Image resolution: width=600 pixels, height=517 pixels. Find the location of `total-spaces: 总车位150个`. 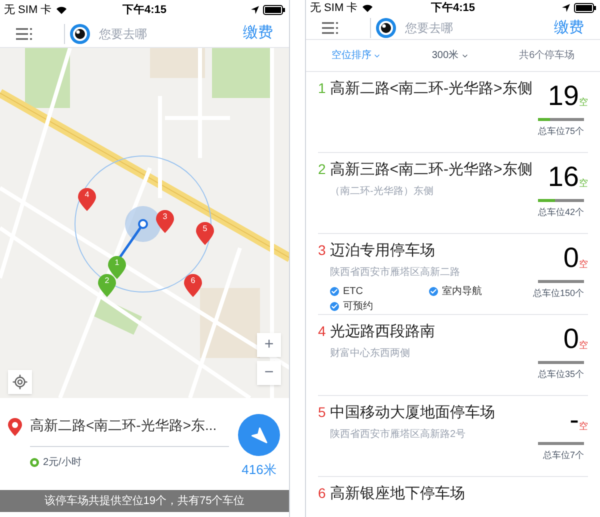

total-spaces: 总车位150个 is located at coordinates (558, 293).